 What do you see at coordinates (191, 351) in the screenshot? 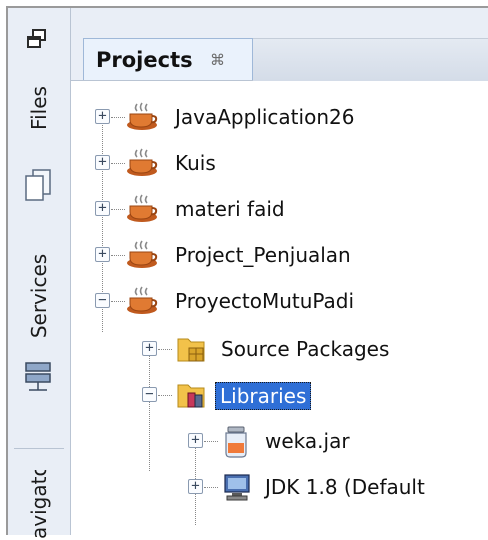
I see `source-packages-icon` at bounding box center [191, 351].